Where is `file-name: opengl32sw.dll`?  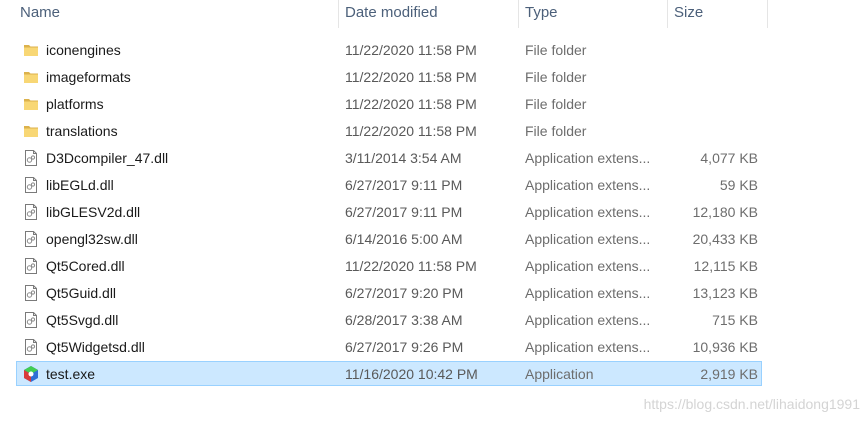
file-name: opengl32sw.dll is located at coordinates (92, 239).